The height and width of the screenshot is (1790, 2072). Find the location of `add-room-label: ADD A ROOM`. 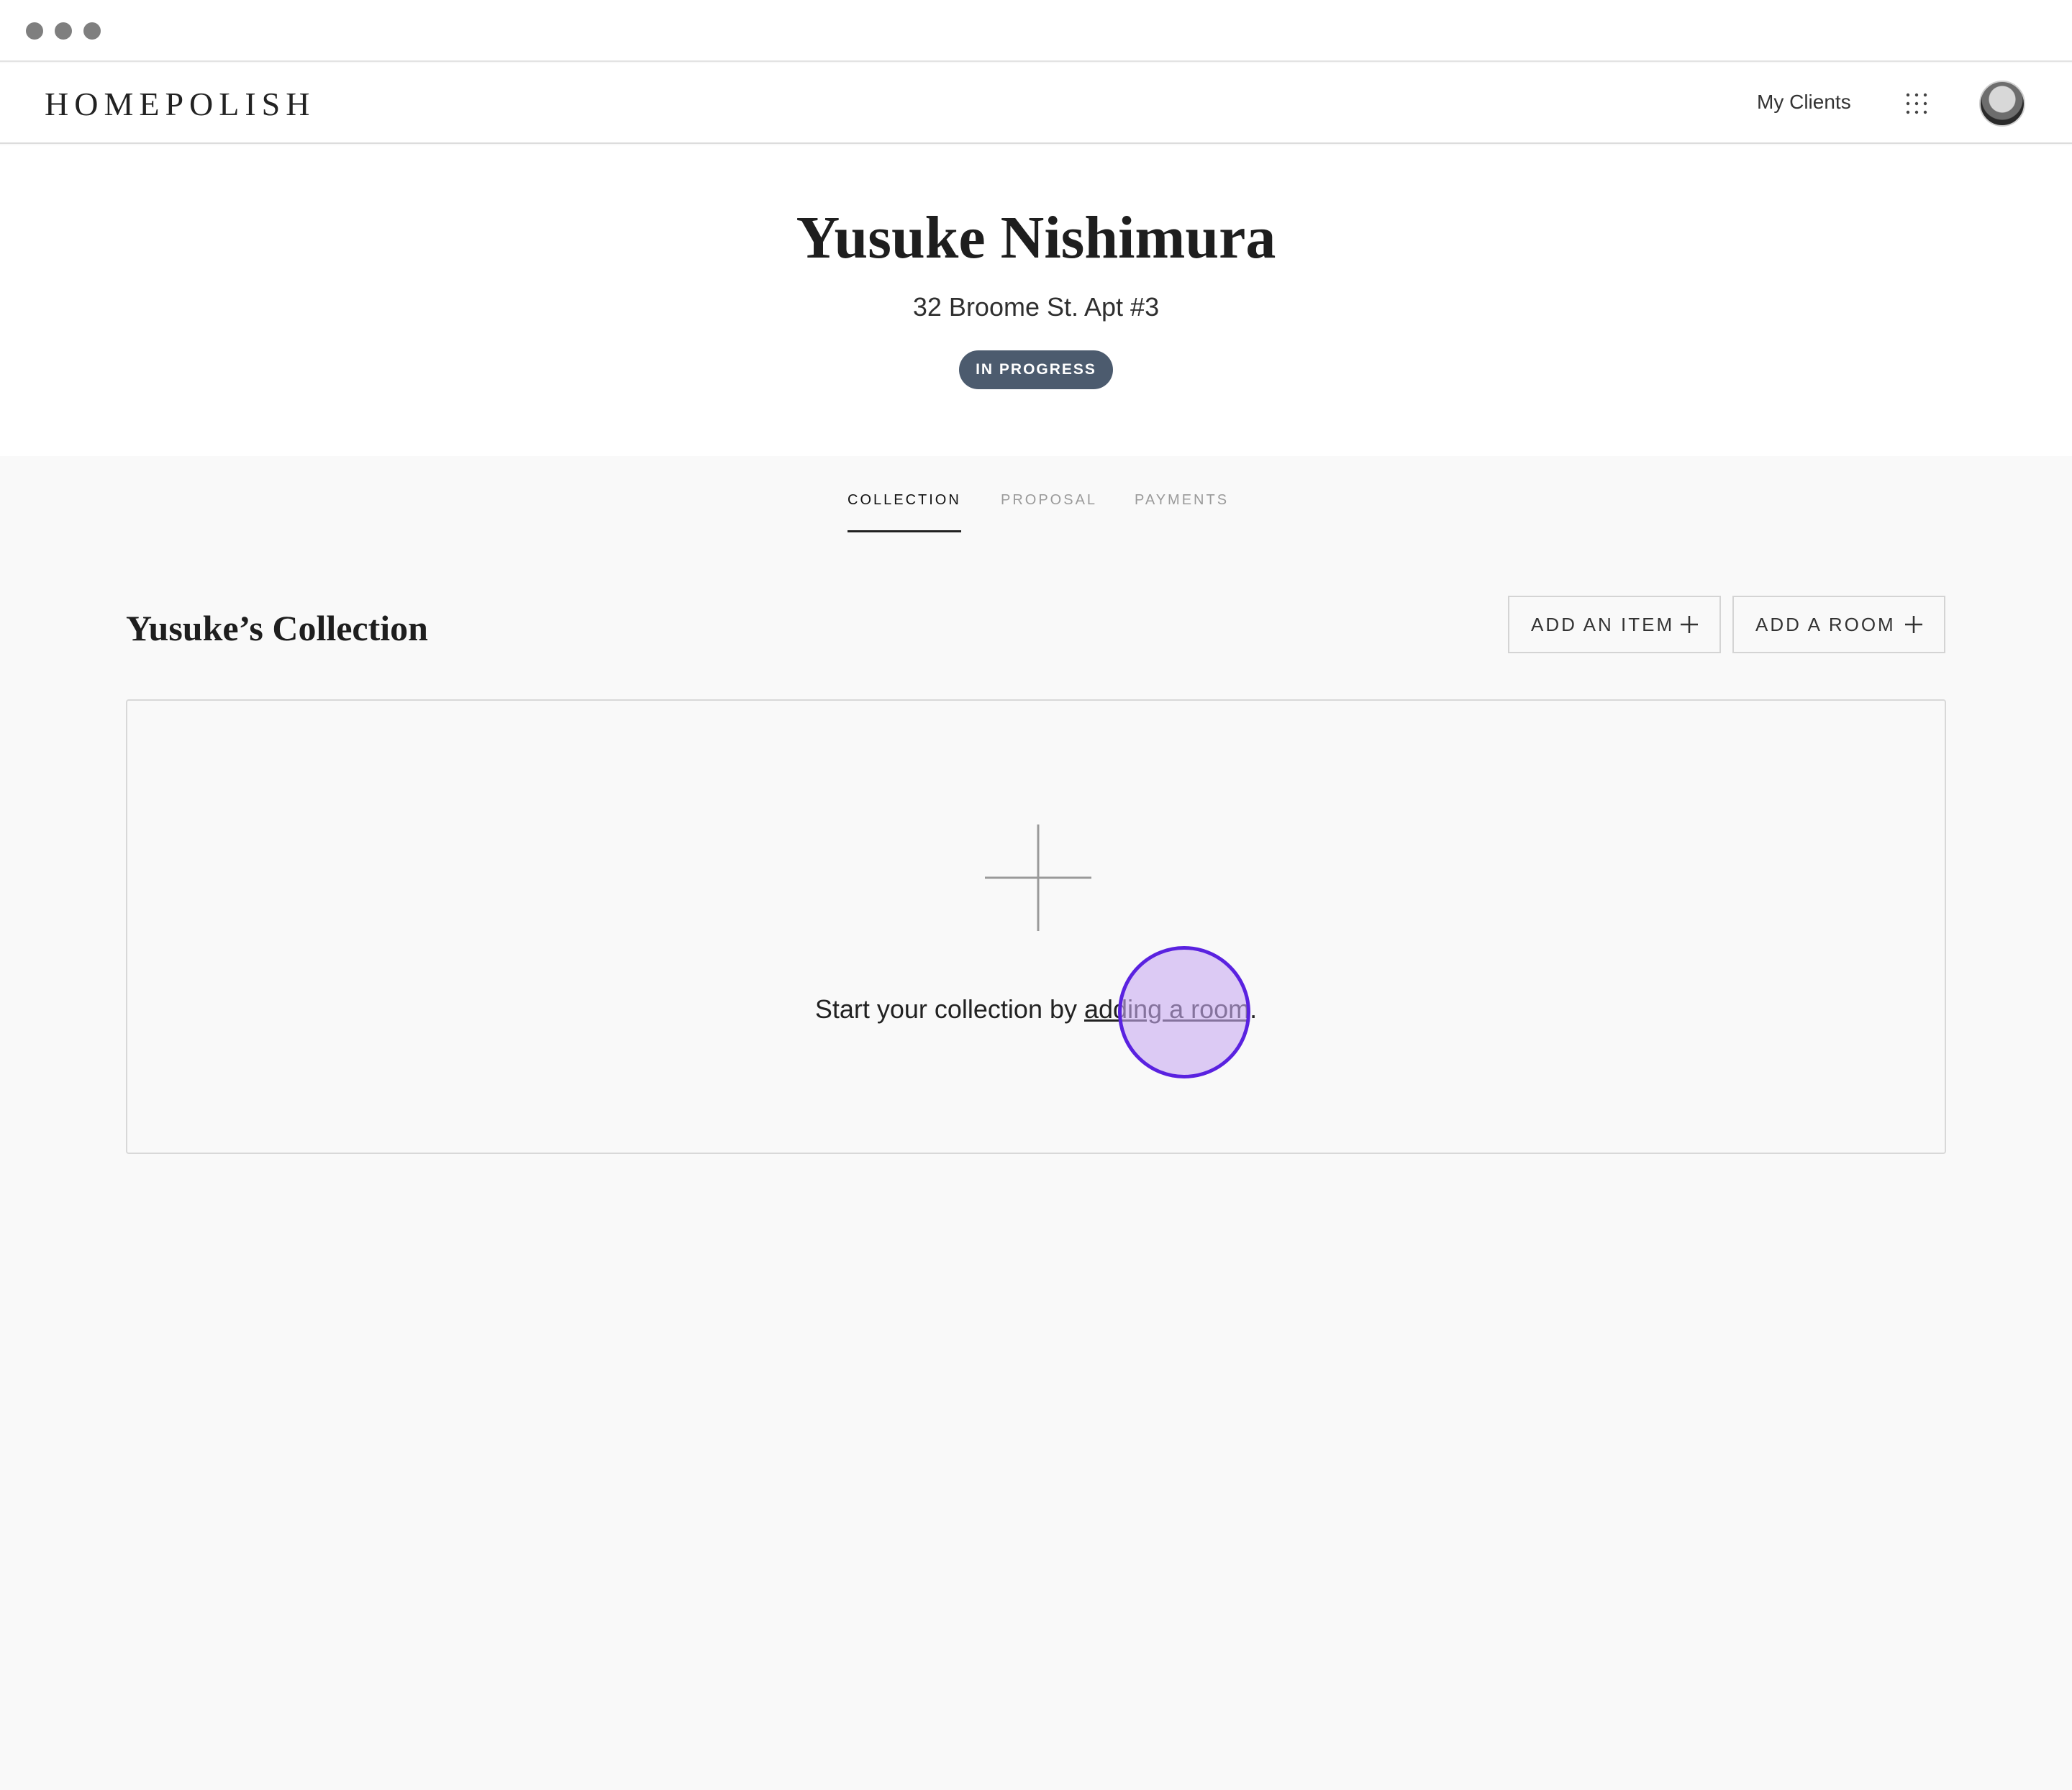

add-room-label: ADD A ROOM is located at coordinates (1825, 624).